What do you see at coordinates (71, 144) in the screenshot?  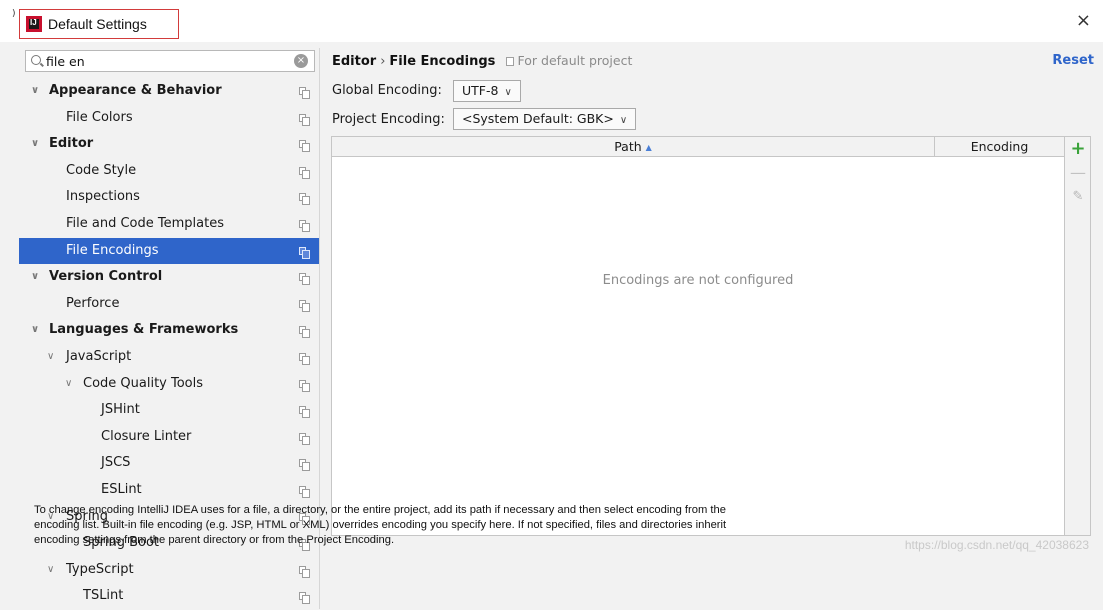 I see `tree-item-label: Editor` at bounding box center [71, 144].